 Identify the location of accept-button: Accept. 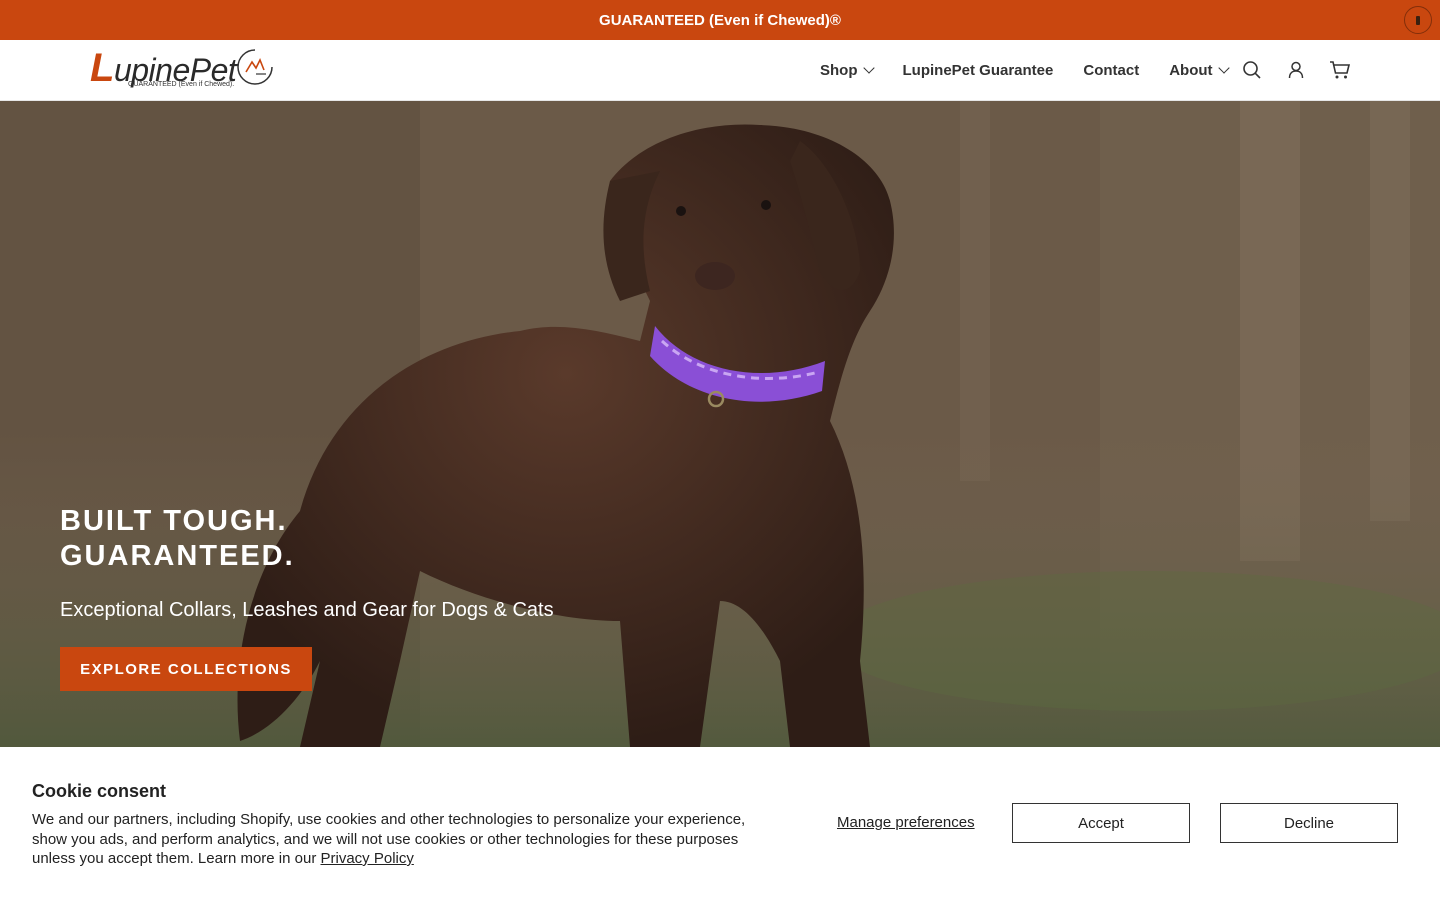
(1101, 823).